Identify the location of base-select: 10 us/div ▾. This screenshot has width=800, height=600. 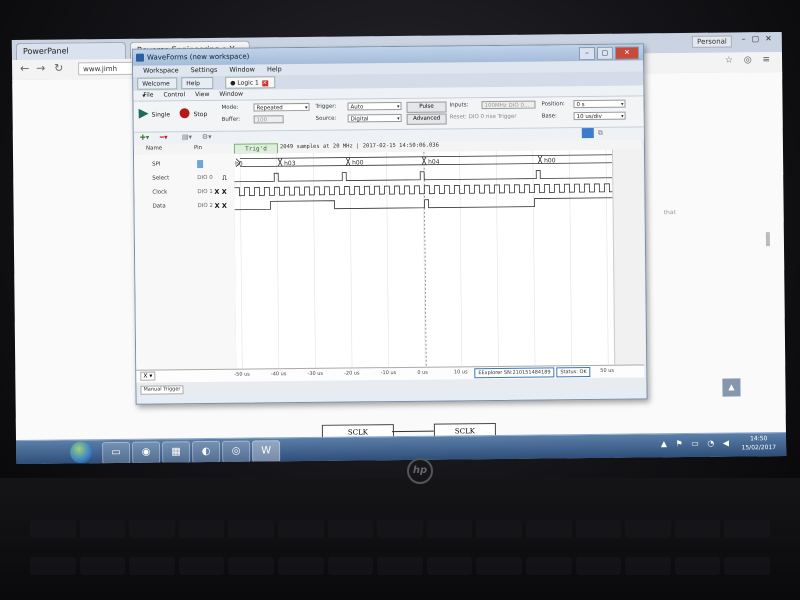
(599, 116).